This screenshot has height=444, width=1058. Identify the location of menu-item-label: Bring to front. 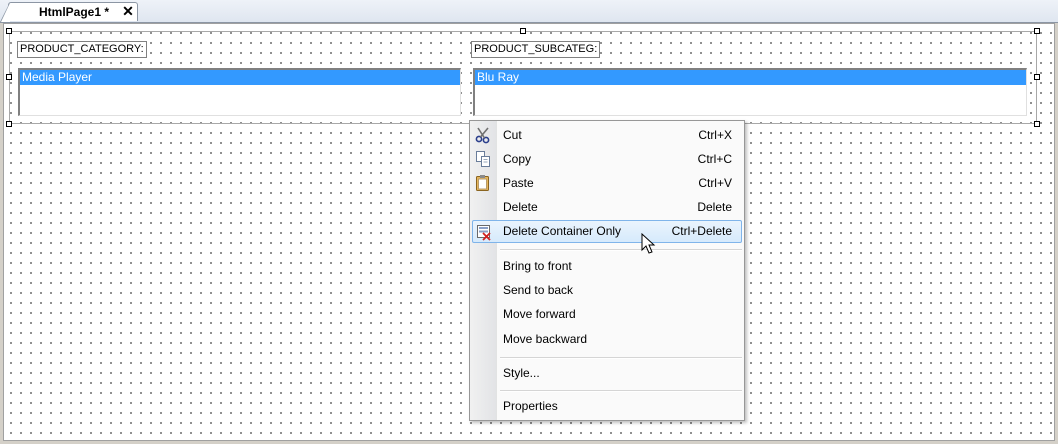
(537, 266).